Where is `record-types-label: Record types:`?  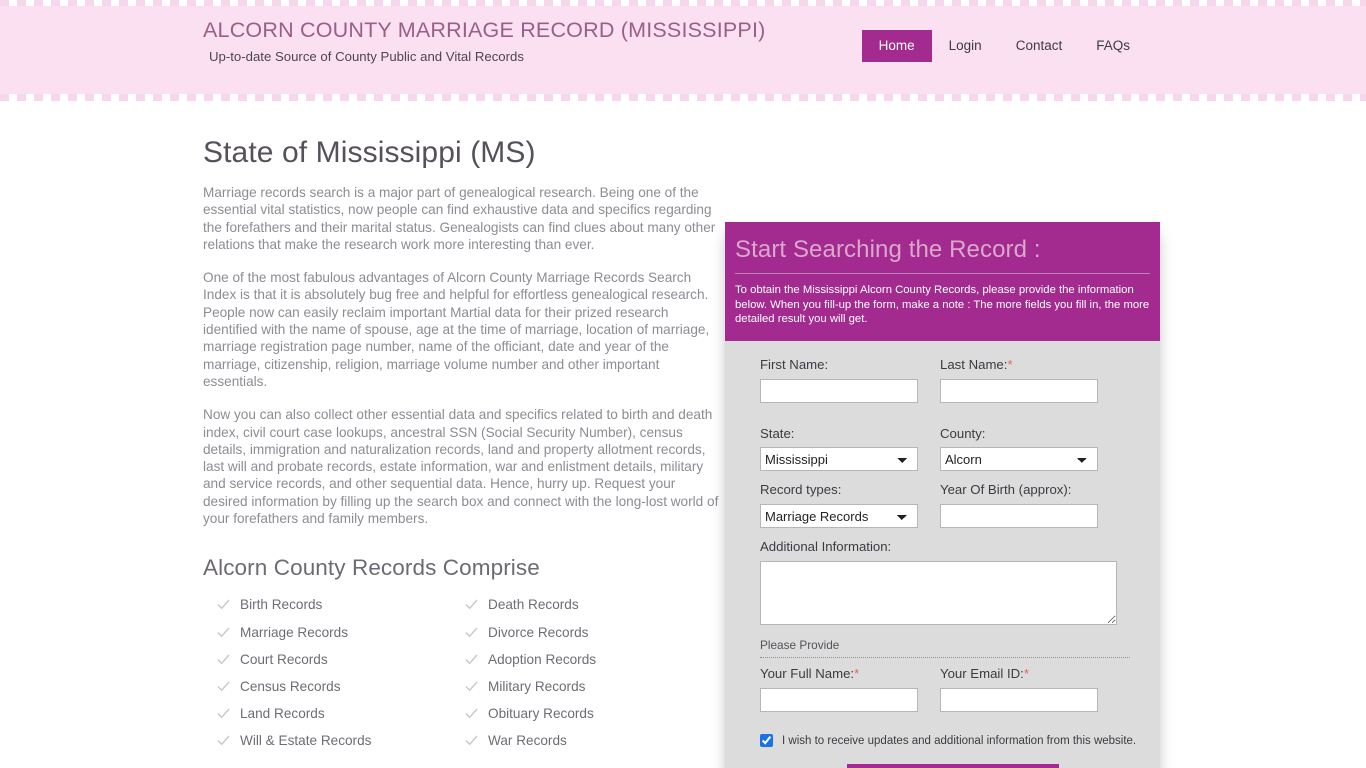 record-types-label: Record types: is located at coordinates (839, 490).